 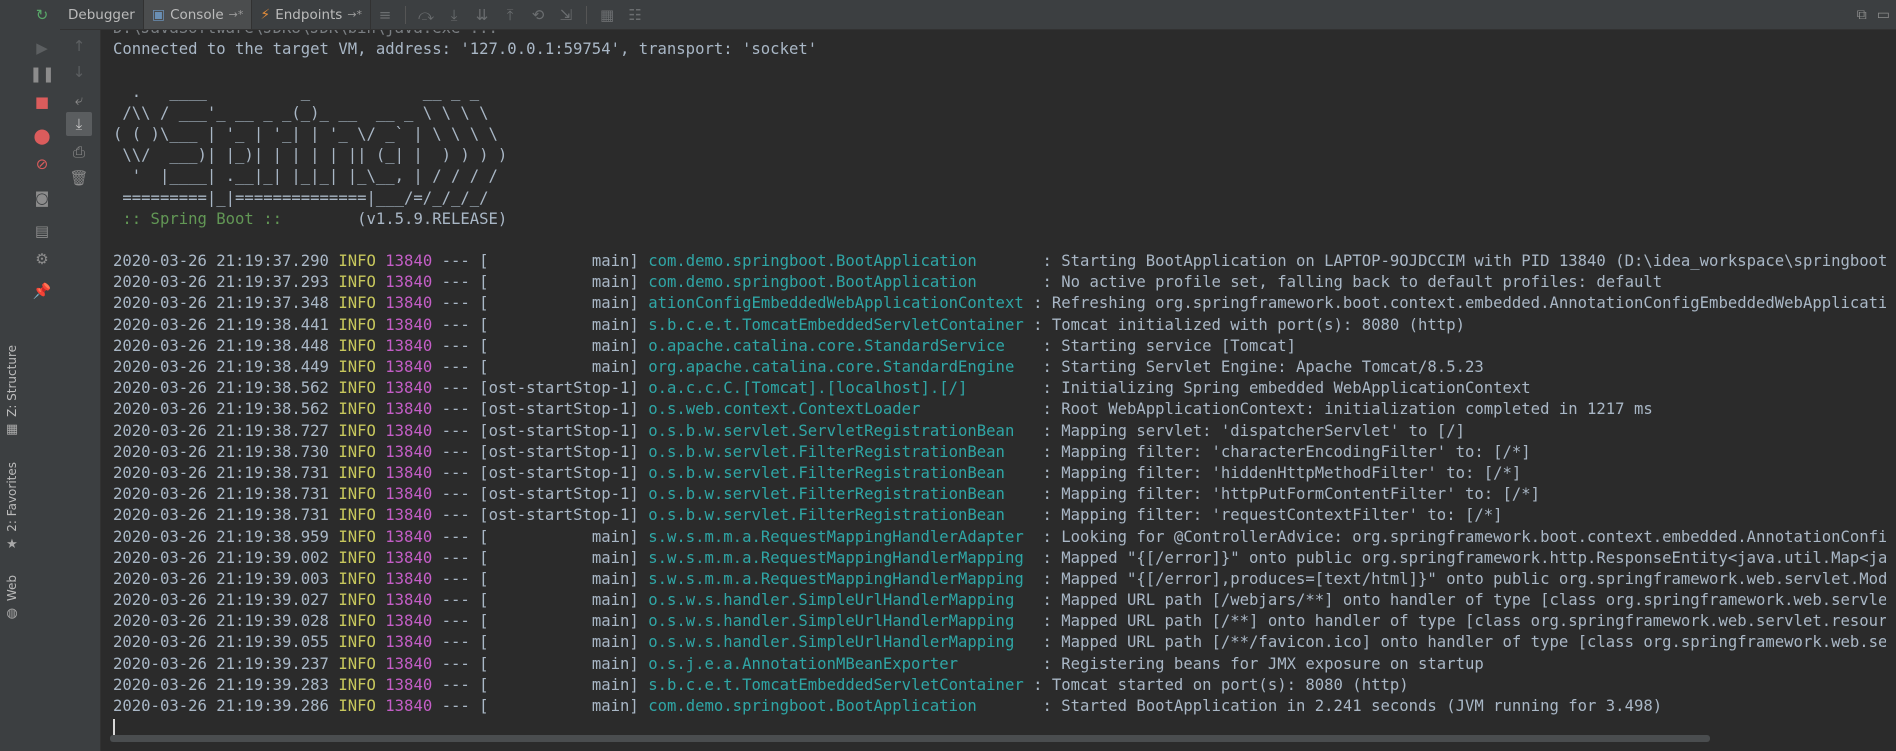 What do you see at coordinates (102, 14) in the screenshot?
I see `tab-debugger: Debugger` at bounding box center [102, 14].